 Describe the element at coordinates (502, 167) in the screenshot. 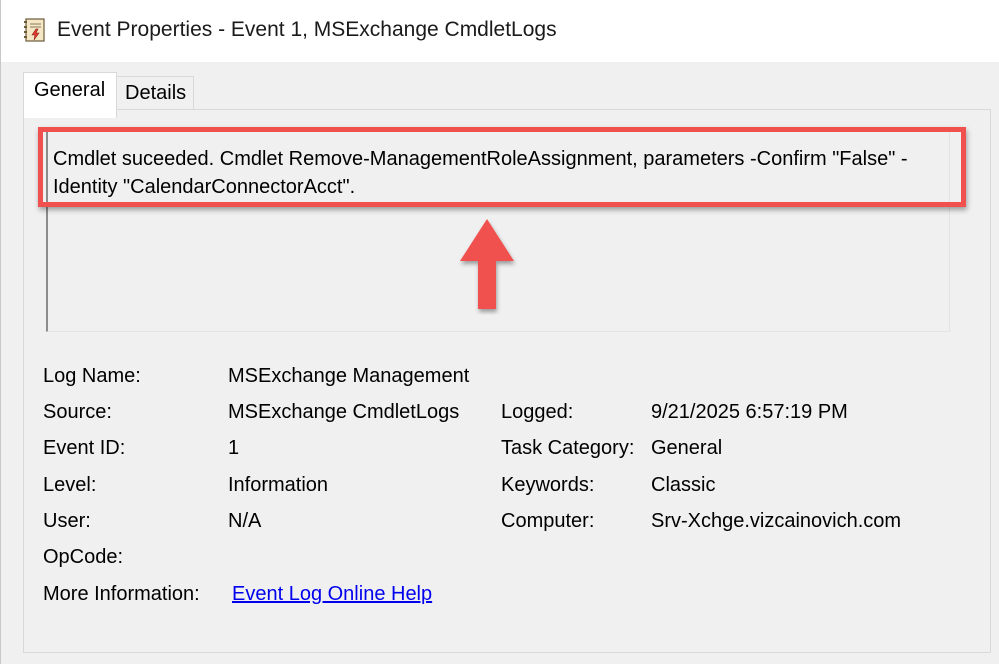

I see `highlight-box-annotation` at that location.